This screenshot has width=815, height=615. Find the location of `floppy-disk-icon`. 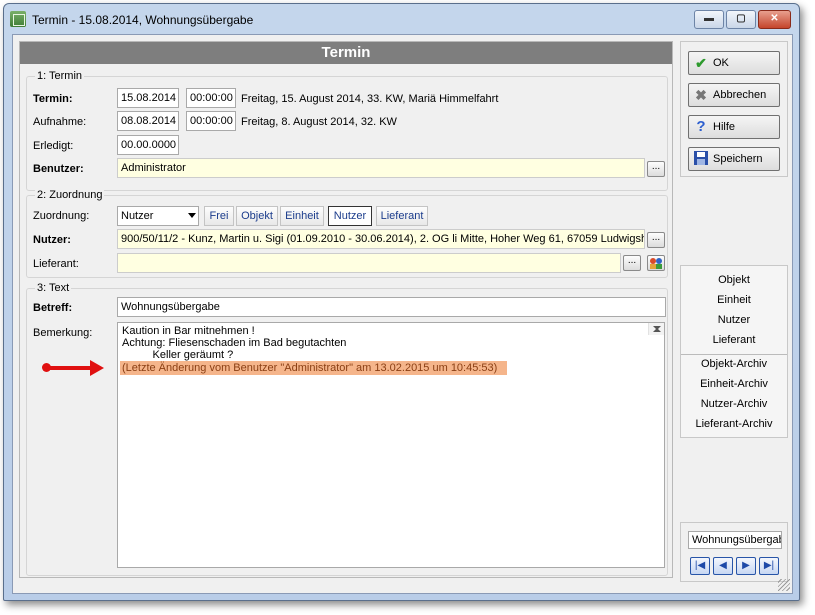

floppy-disk-icon is located at coordinates (701, 159).